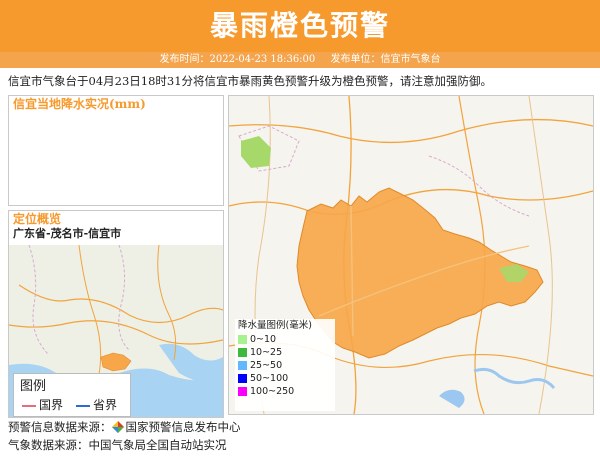  I want to click on location-region: 广东省-茂名市-信宜市, so click(67, 233).